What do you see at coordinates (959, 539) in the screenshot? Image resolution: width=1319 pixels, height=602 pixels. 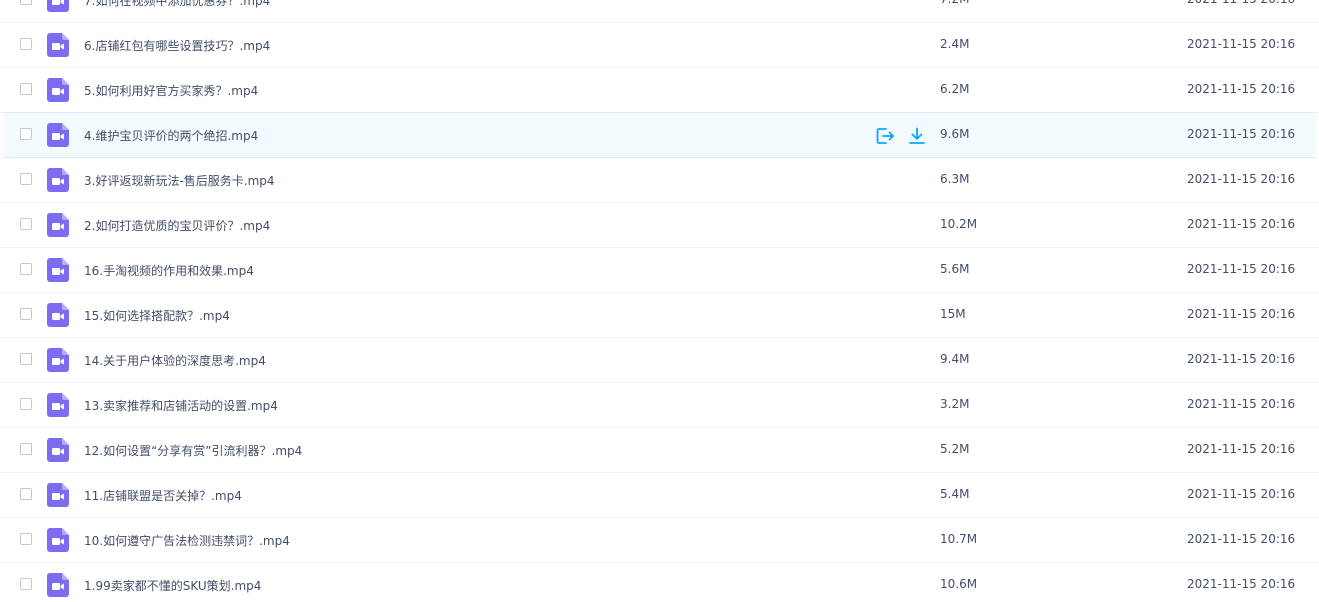 I see `file-size: 10.7M` at bounding box center [959, 539].